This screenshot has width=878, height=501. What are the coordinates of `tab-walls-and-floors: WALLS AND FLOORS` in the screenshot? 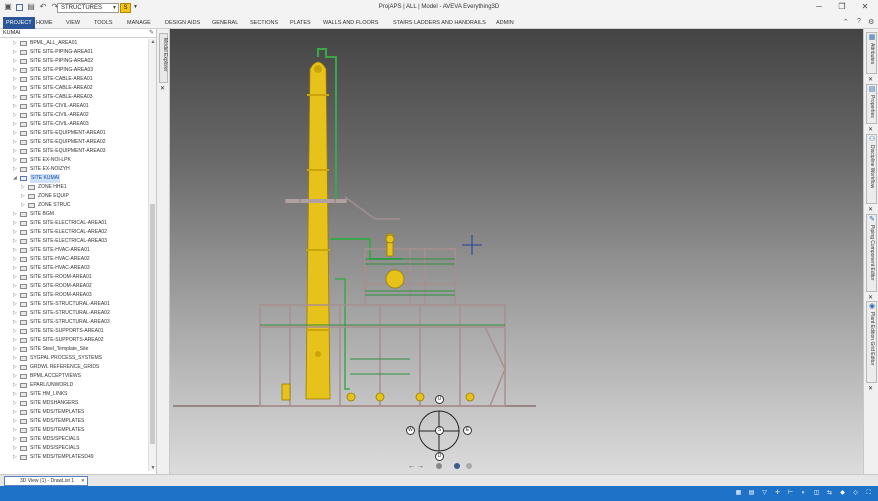 It's located at (350, 23).